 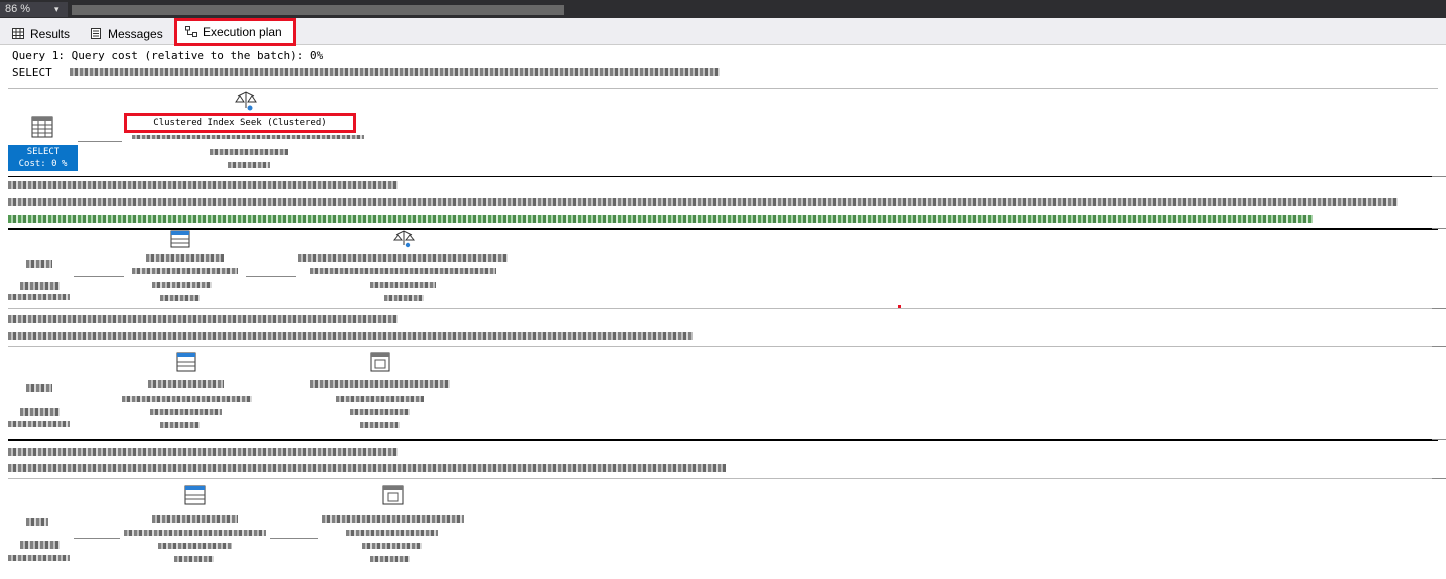 I want to click on q3-tvf-cost-redacted, so click(x=380, y=412).